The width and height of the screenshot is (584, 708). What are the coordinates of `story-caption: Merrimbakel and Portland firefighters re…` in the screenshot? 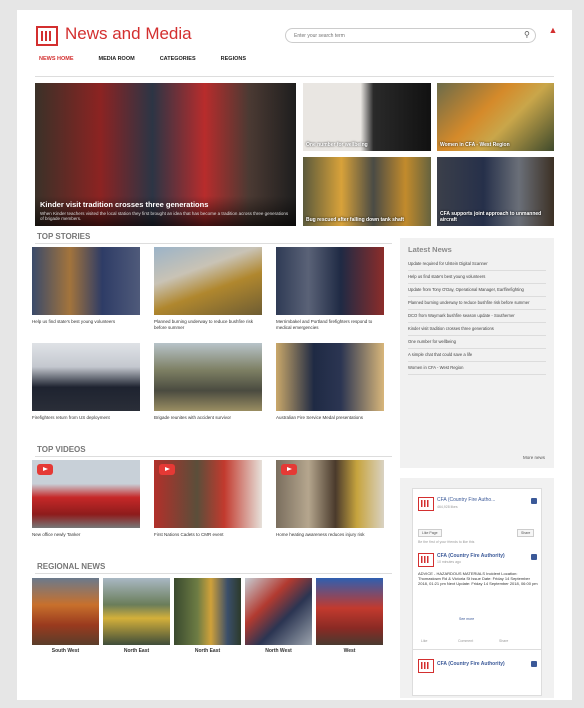 It's located at (330, 325).